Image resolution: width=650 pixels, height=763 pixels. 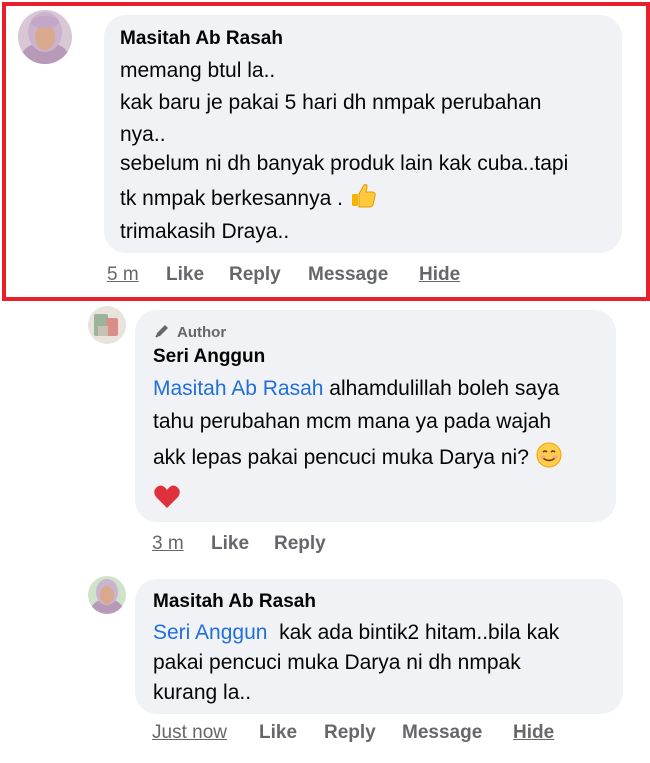 What do you see at coordinates (231, 198) in the screenshot?
I see `comment-text-segment: tk nmpak berkesannya .` at bounding box center [231, 198].